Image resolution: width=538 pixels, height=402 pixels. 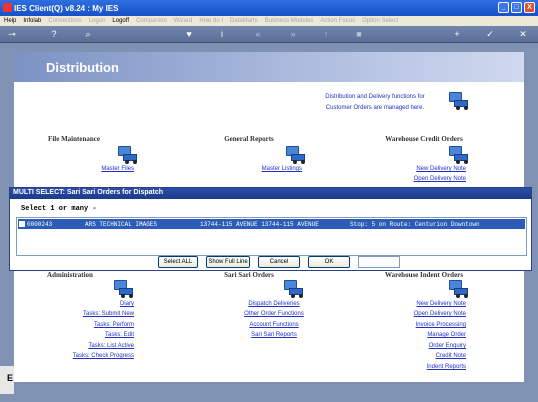 What do you see at coordinates (54, 34) in the screenshot?
I see `help-icon: ?` at bounding box center [54, 34].